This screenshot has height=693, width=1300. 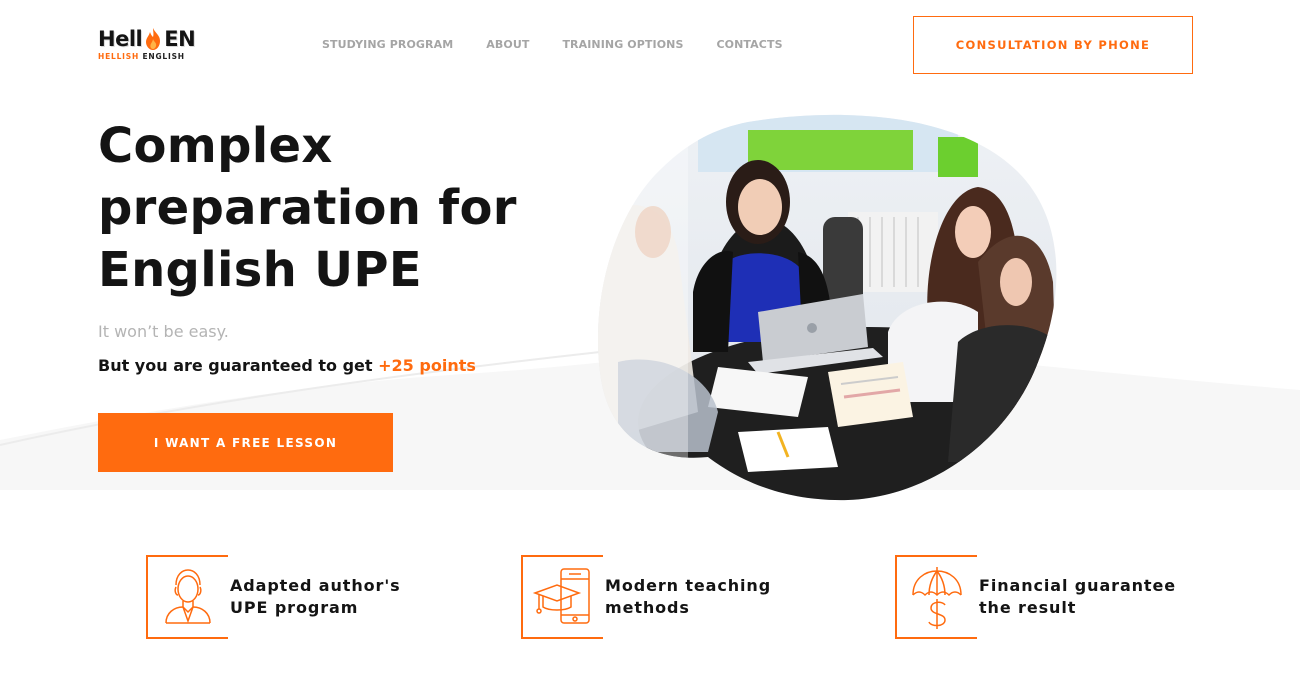 What do you see at coordinates (163, 56) in the screenshot?
I see `logo-tagline-rest: ENGLISH` at bounding box center [163, 56].